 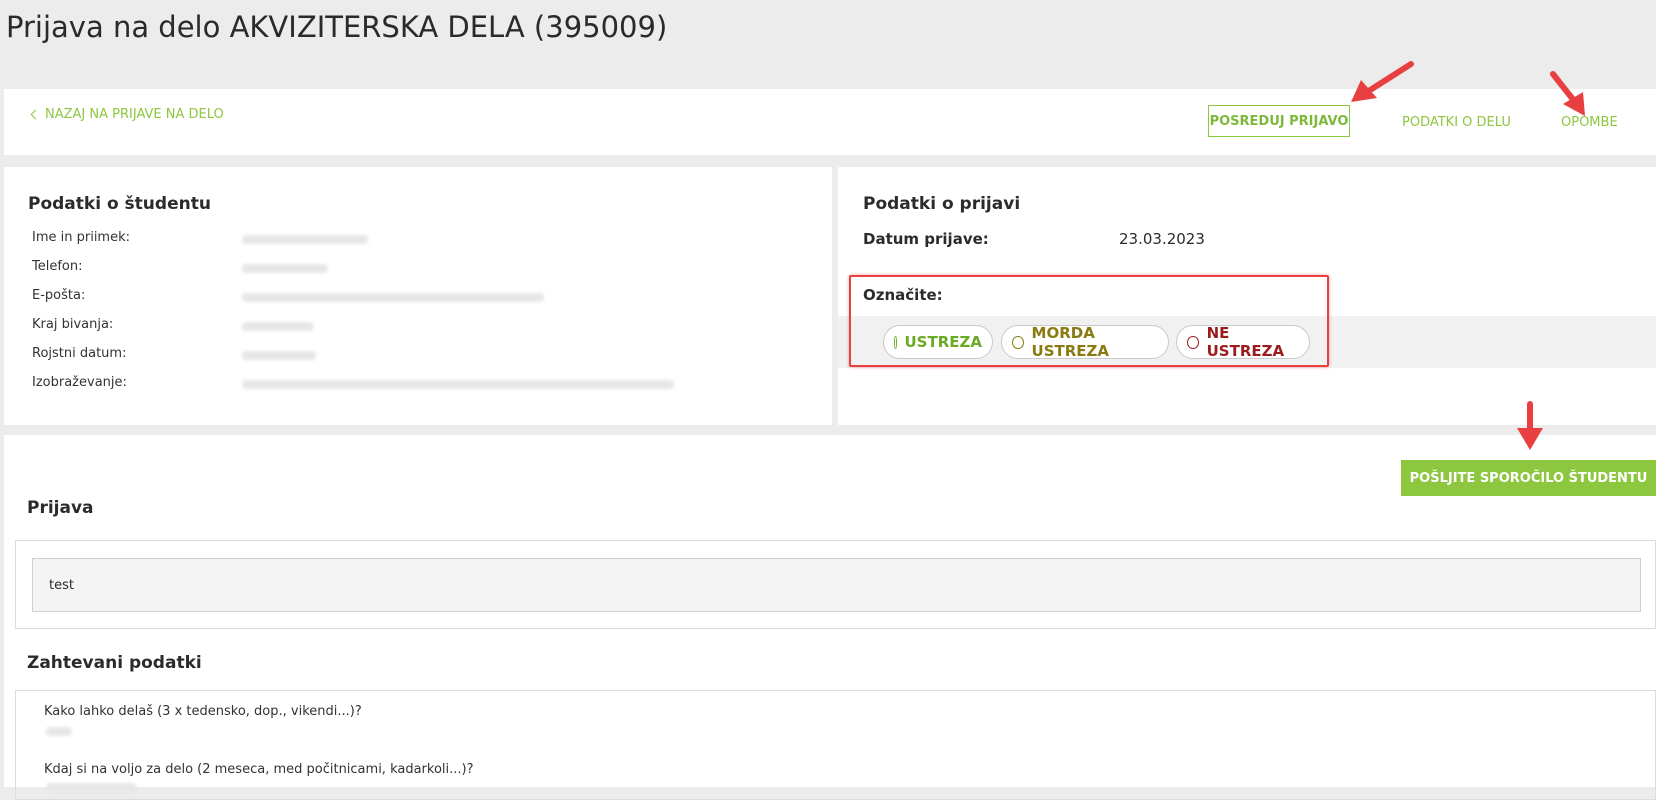 What do you see at coordinates (278, 326) in the screenshot?
I see `redacted-residence-value` at bounding box center [278, 326].